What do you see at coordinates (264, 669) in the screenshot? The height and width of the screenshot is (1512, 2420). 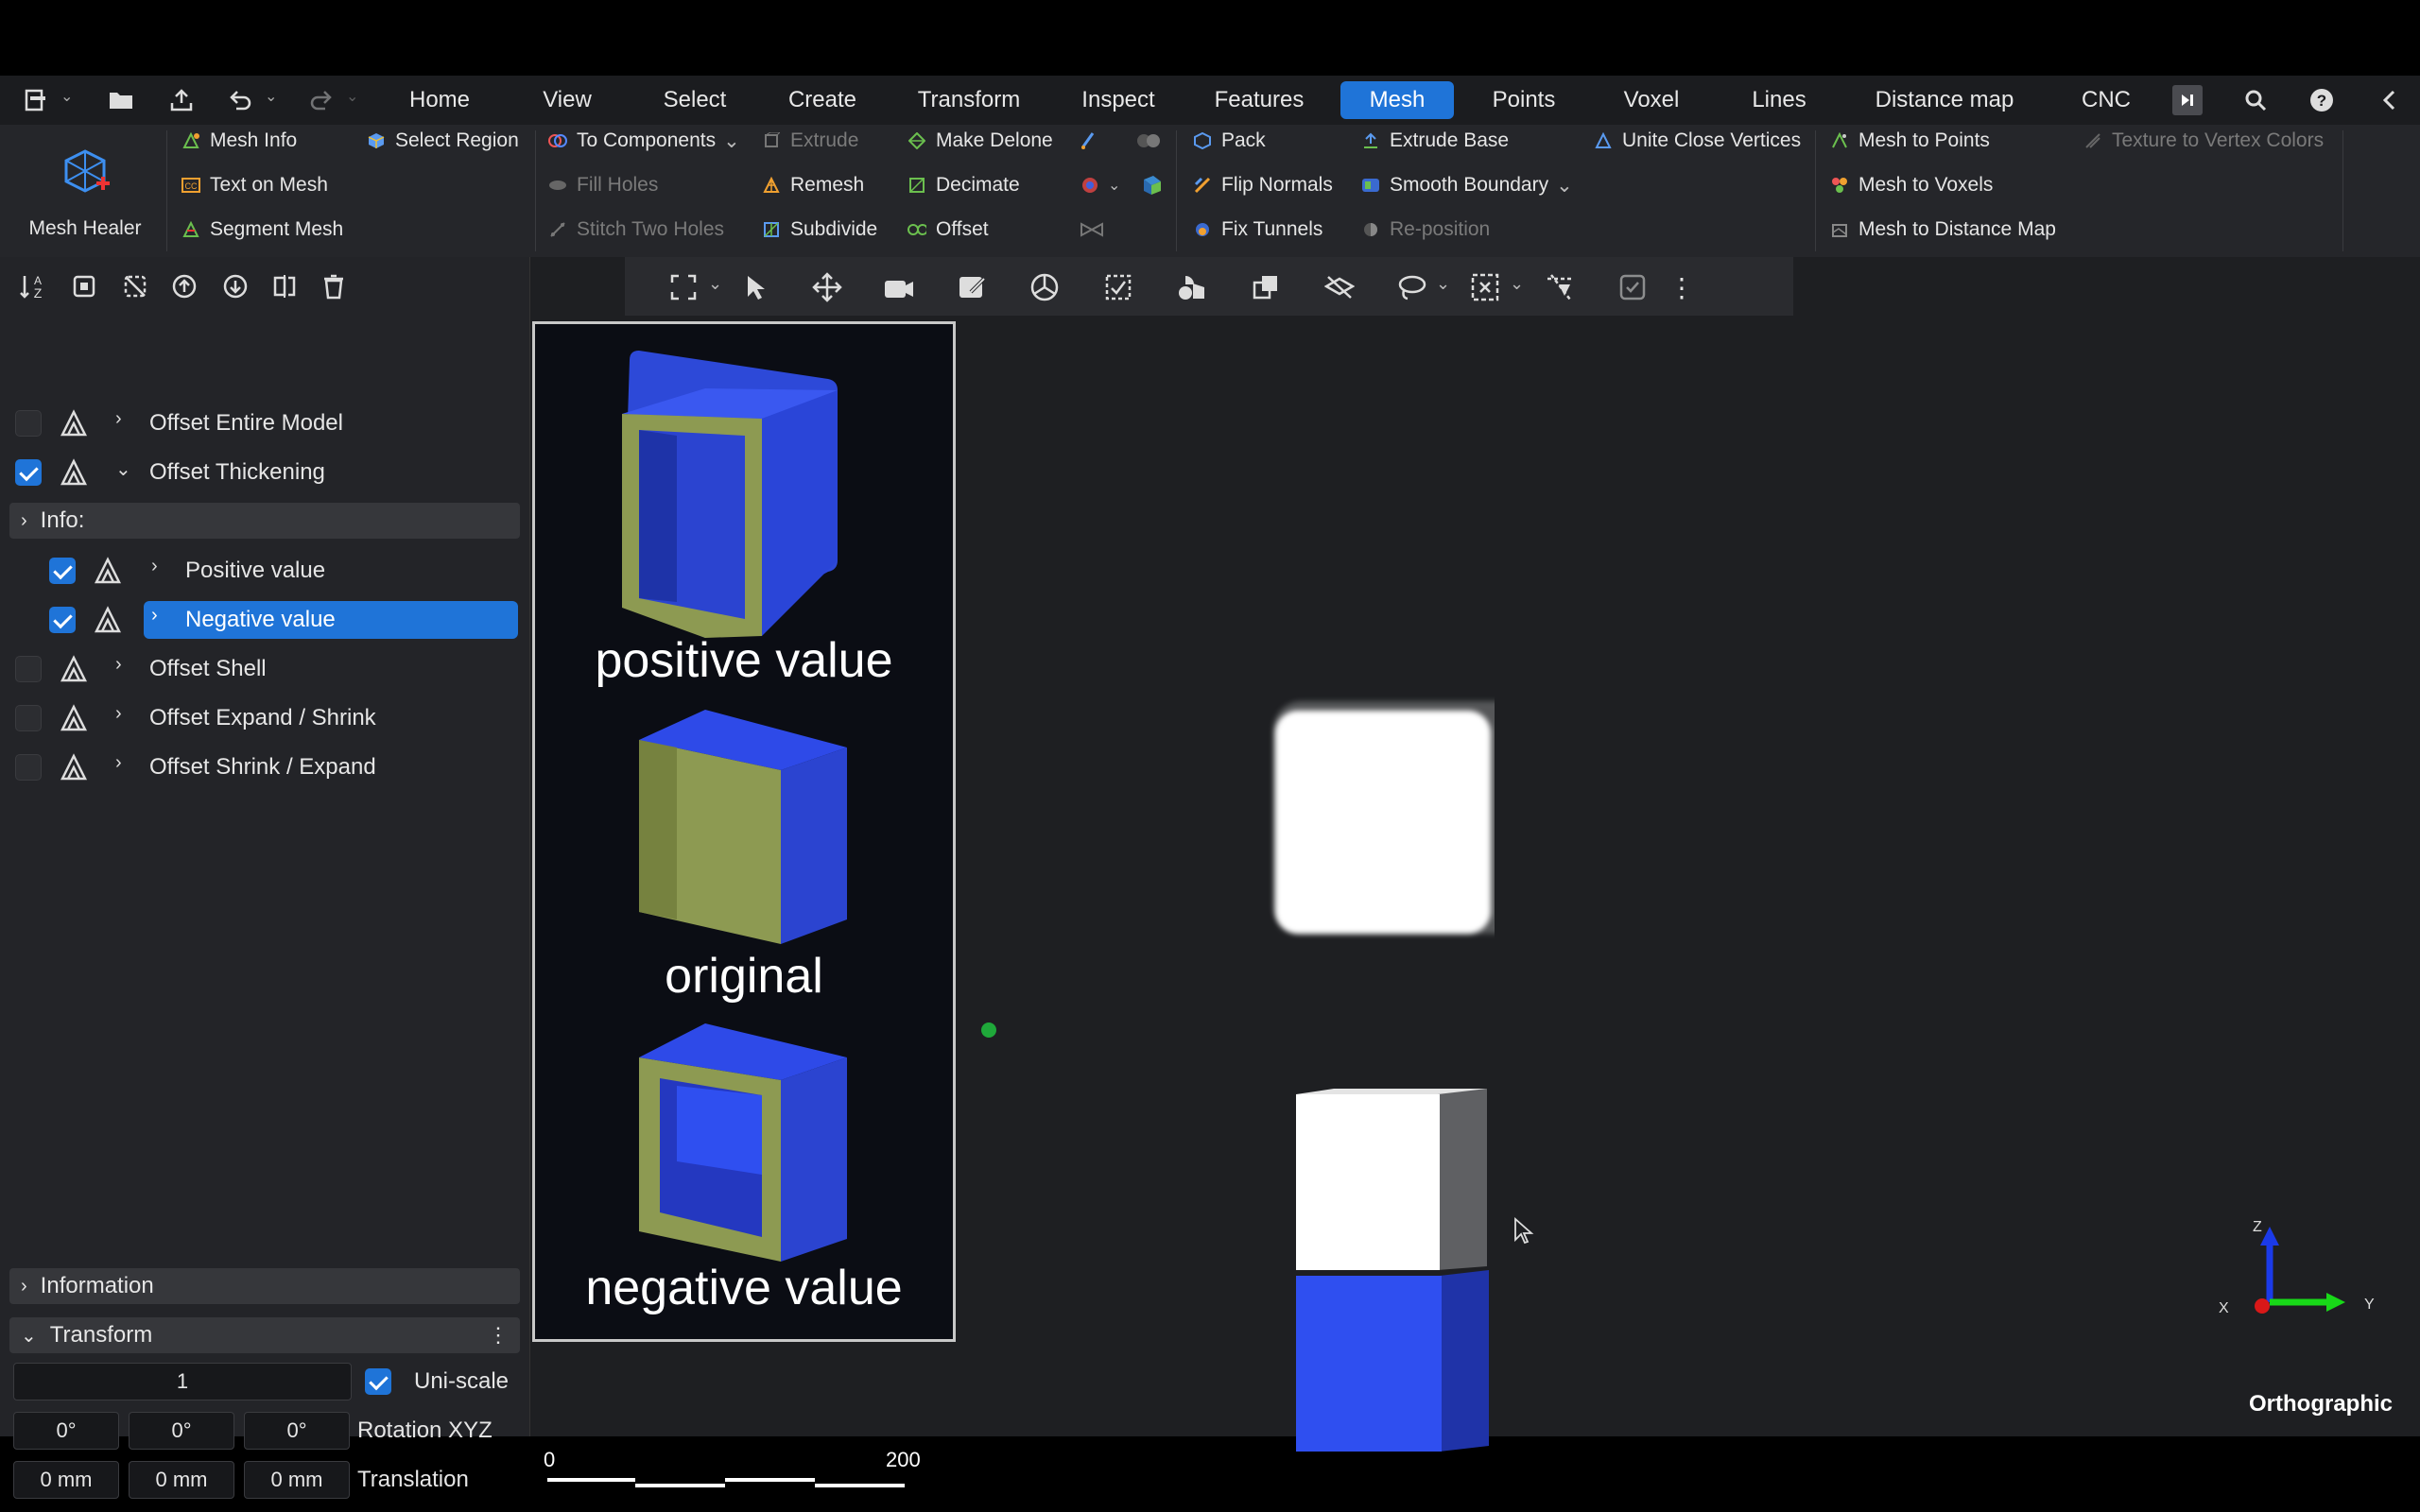 I see `tree-item-offset-shell: › Offset Shell` at bounding box center [264, 669].